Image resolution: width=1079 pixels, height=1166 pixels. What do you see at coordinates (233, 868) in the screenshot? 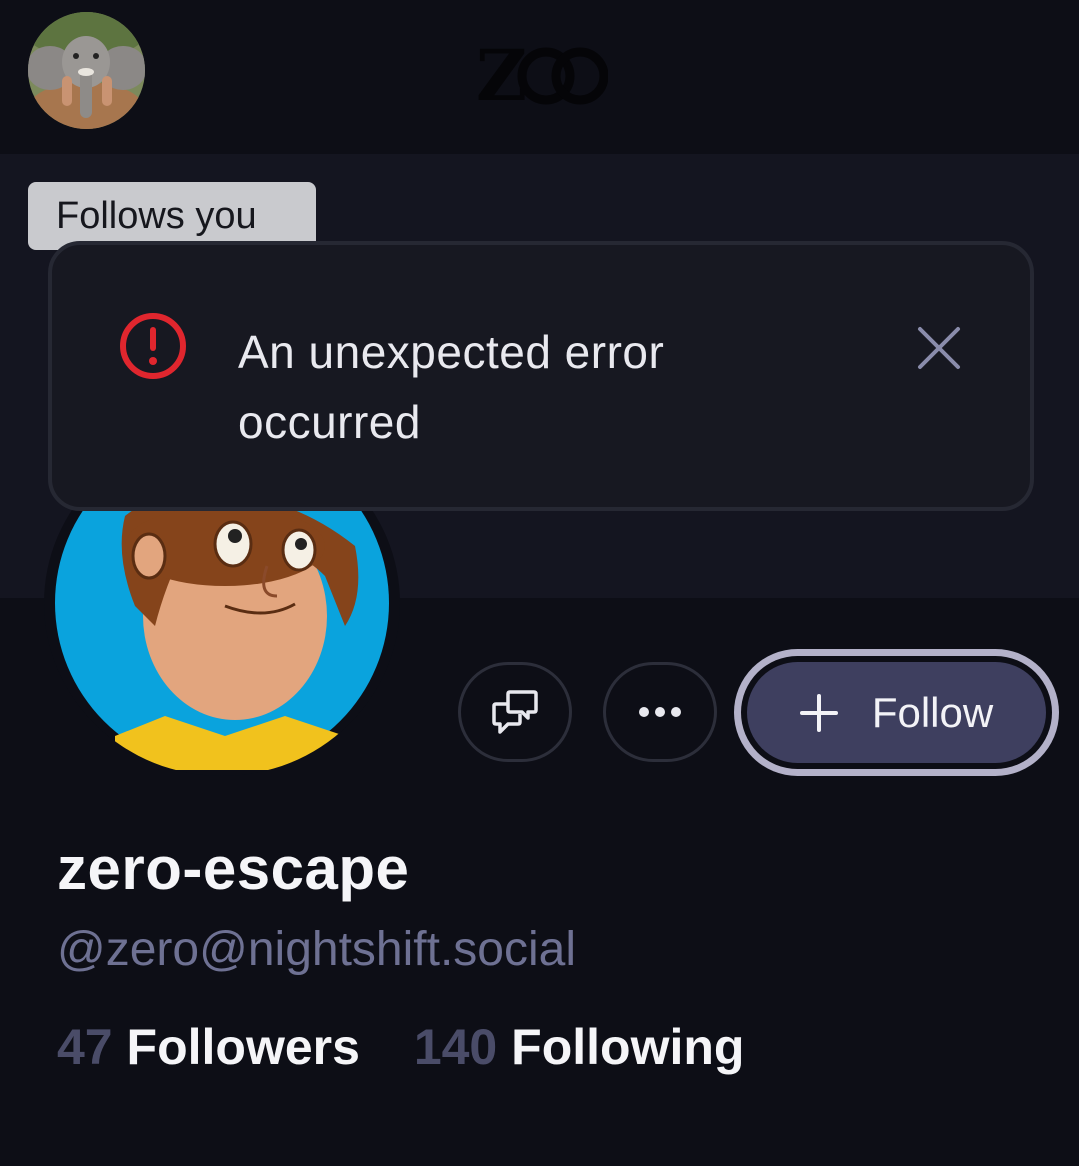
I see `display-name: zero-escape` at bounding box center [233, 868].